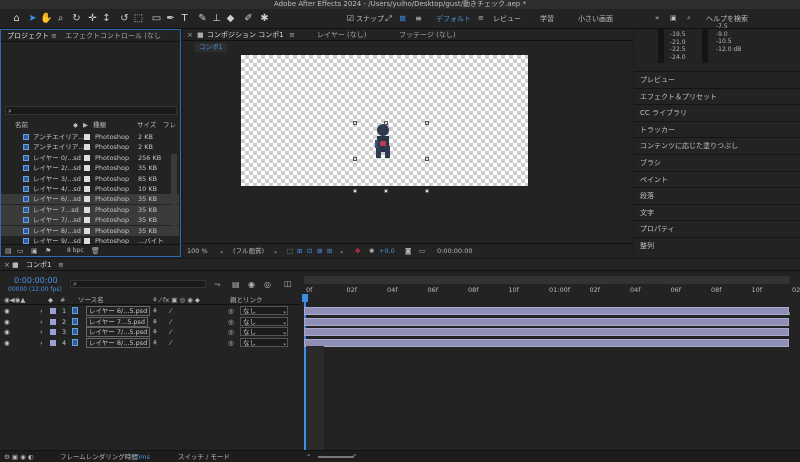 This screenshot has width=800, height=462. I want to click on transform-handle-b, so click(386, 191).